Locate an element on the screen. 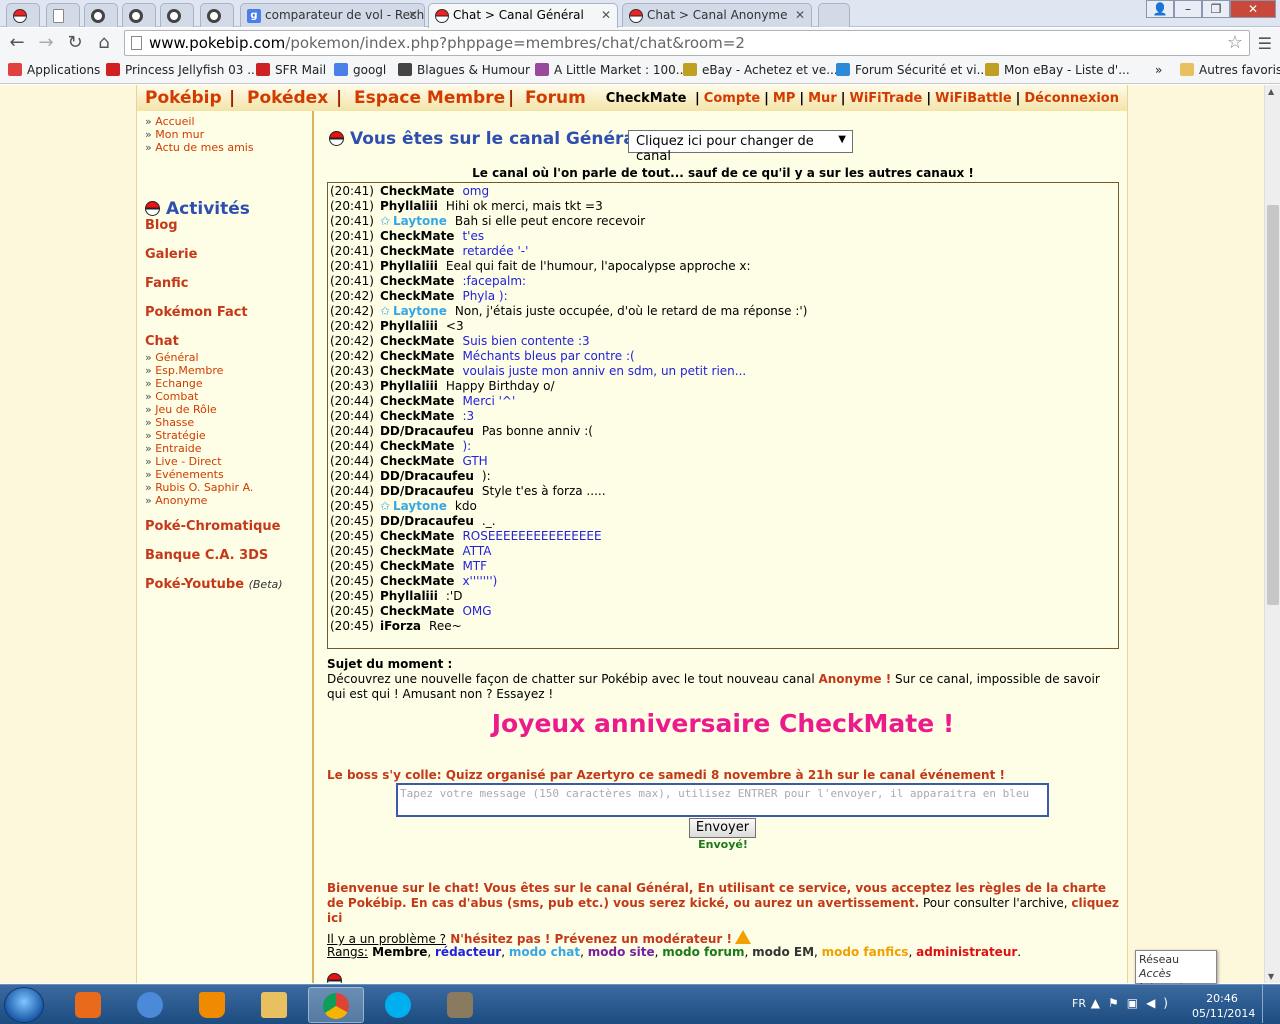 The height and width of the screenshot is (1024, 1280). browser-tab: Chat > Canal Anonyme ✕ is located at coordinates (717, 15).